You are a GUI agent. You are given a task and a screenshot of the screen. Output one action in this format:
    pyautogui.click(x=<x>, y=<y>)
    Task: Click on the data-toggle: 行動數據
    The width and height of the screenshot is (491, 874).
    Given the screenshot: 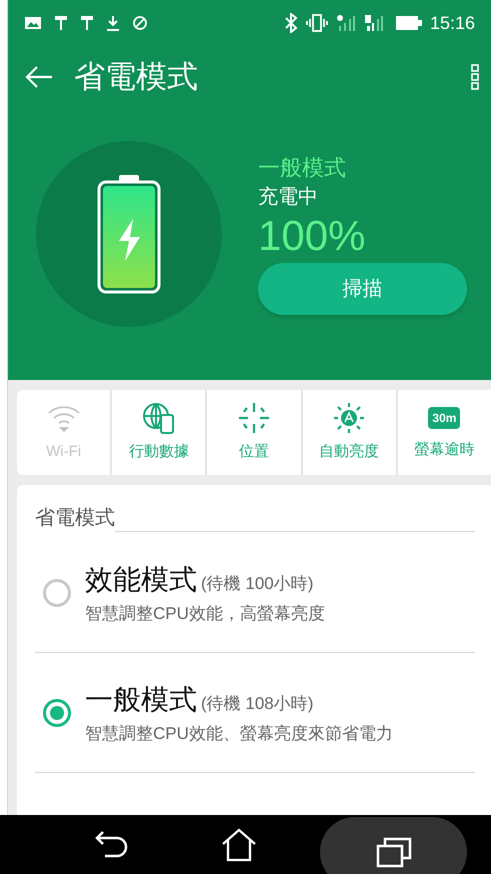 What is the action you would take?
    pyautogui.click(x=158, y=432)
    